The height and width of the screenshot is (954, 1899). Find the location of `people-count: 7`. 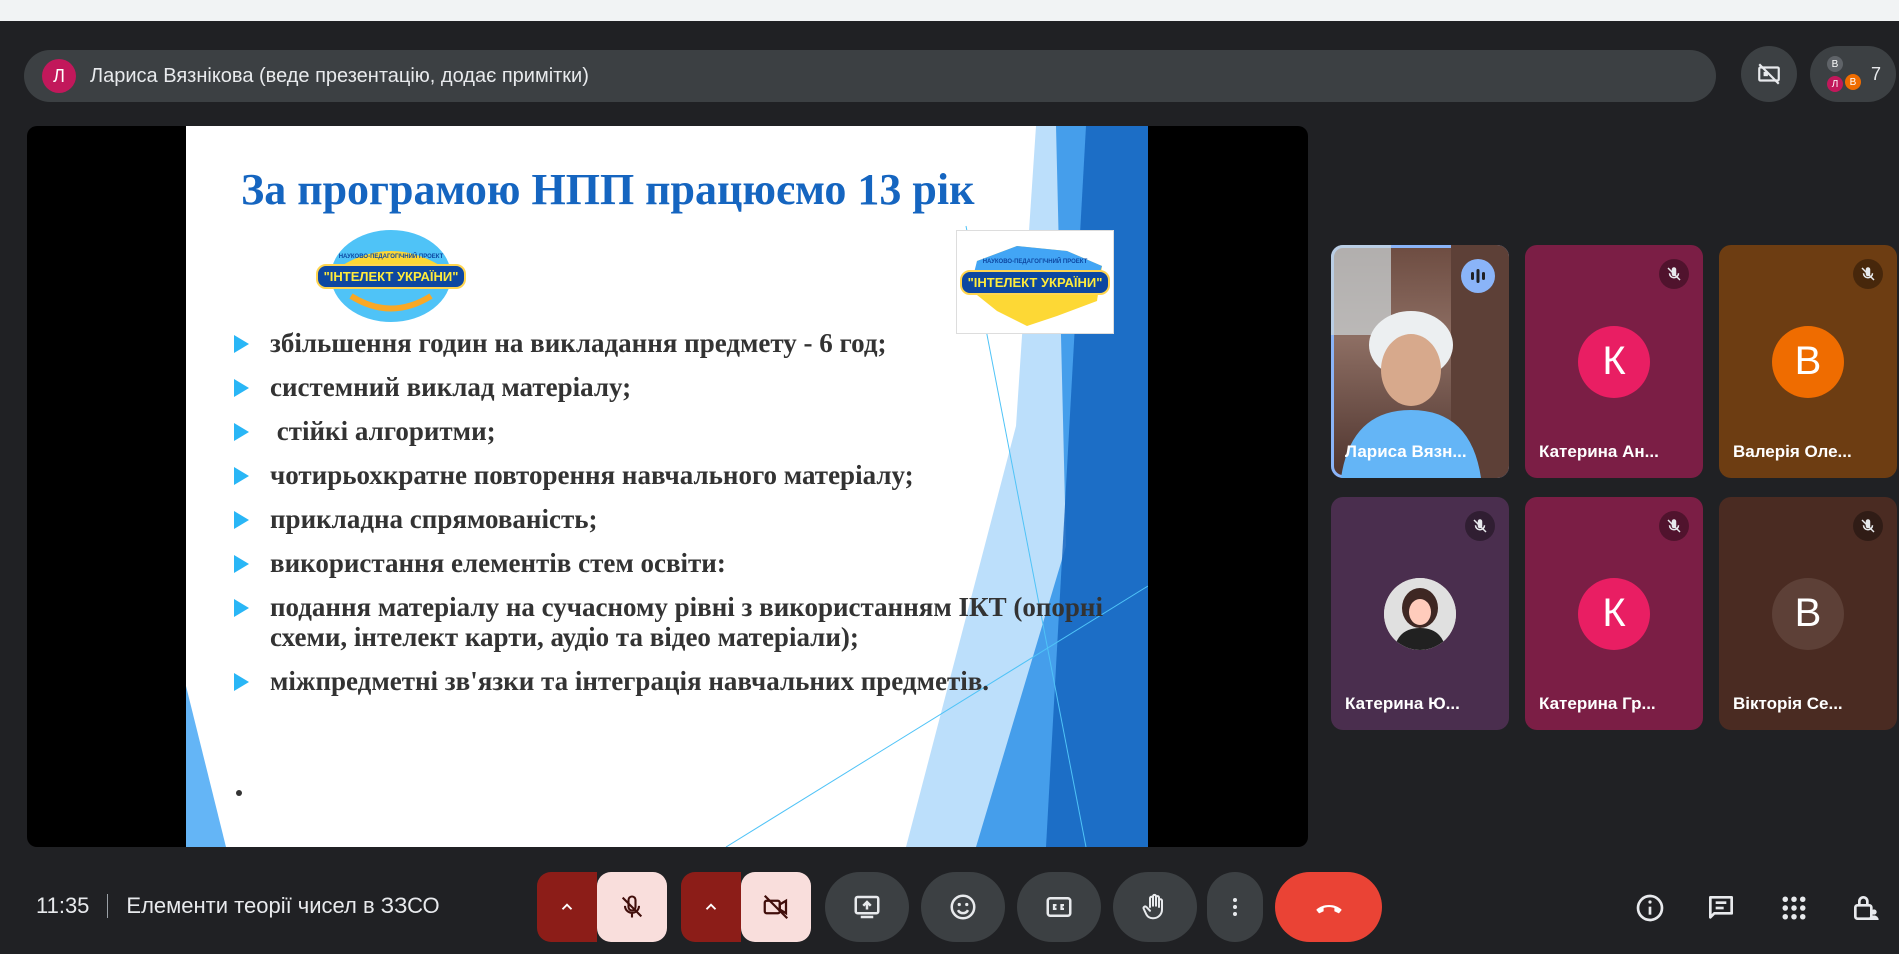

people-count: 7 is located at coordinates (1875, 73).